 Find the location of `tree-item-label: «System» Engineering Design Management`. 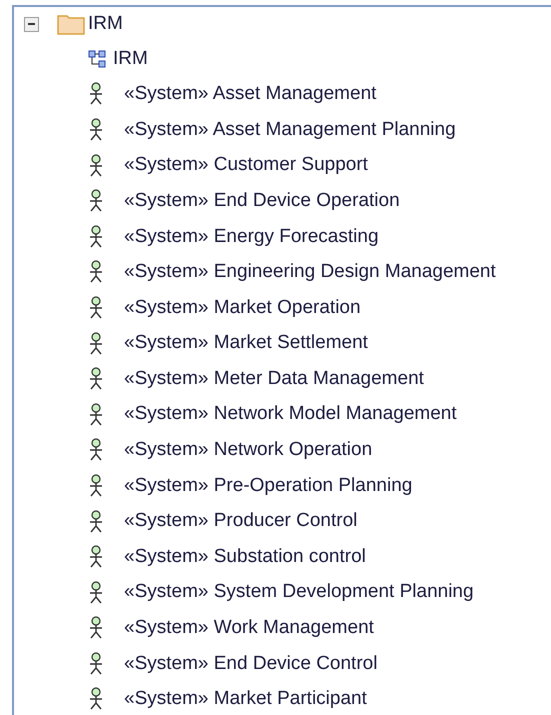

tree-item-label: «System» Engineering Design Management is located at coordinates (310, 272).